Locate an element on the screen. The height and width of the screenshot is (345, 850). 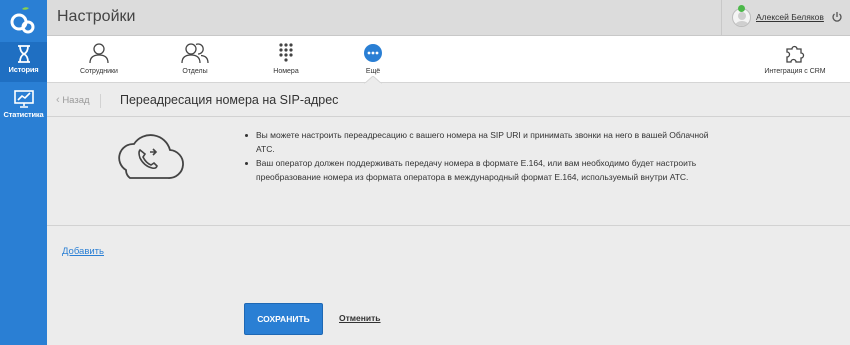
tab-crm-integration: Интеграция с CRM is located at coordinates (795, 58).